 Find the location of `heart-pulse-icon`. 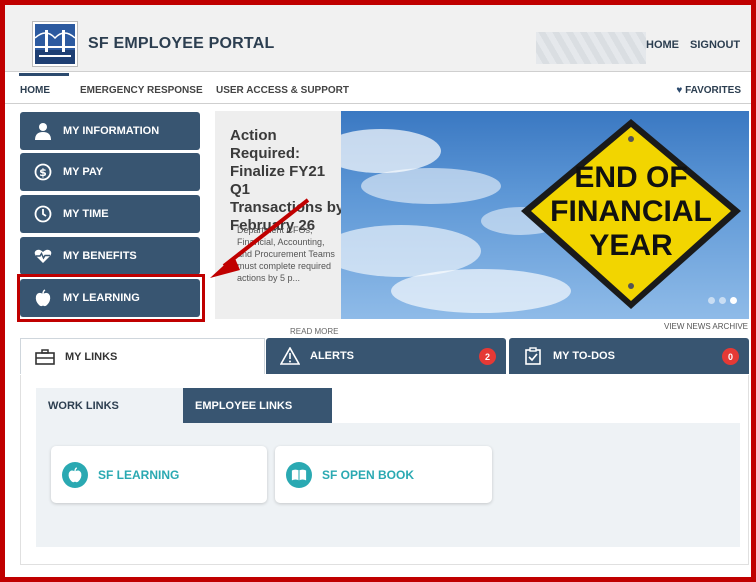

heart-pulse-icon is located at coordinates (43, 256).